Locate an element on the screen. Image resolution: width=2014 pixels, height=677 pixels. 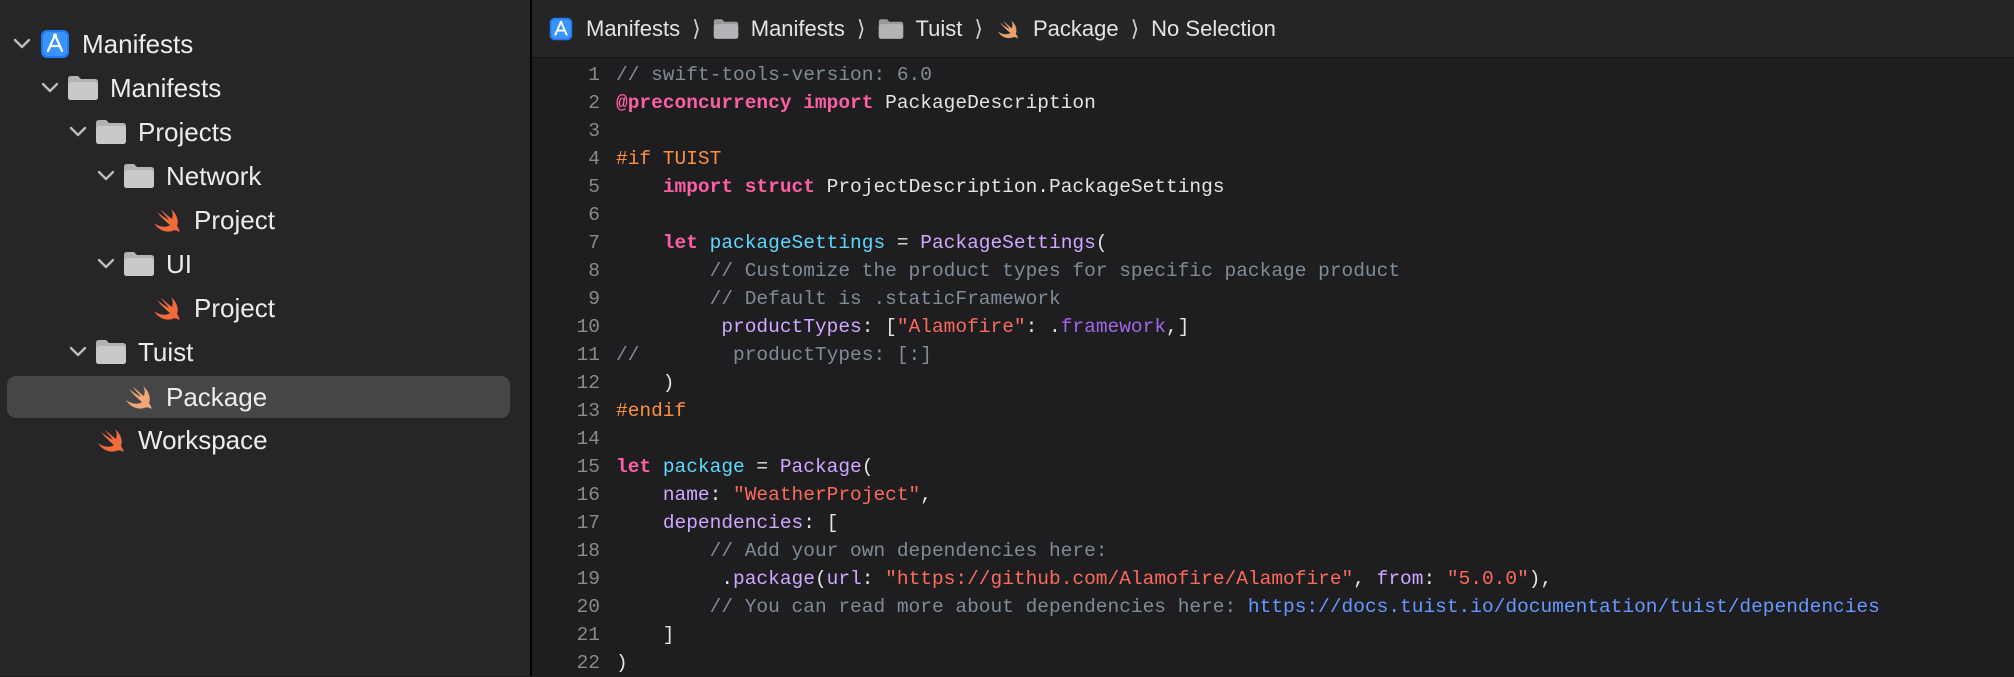
breadcrumb-item-package: Package is located at coordinates (1057, 29).